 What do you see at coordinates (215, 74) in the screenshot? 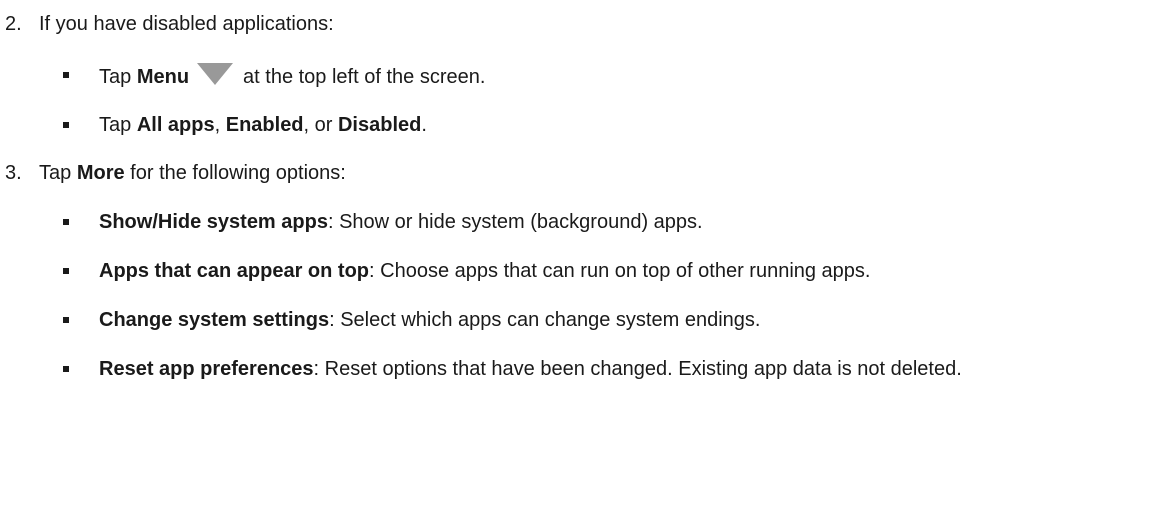
I see `menu-triangle-icon` at bounding box center [215, 74].